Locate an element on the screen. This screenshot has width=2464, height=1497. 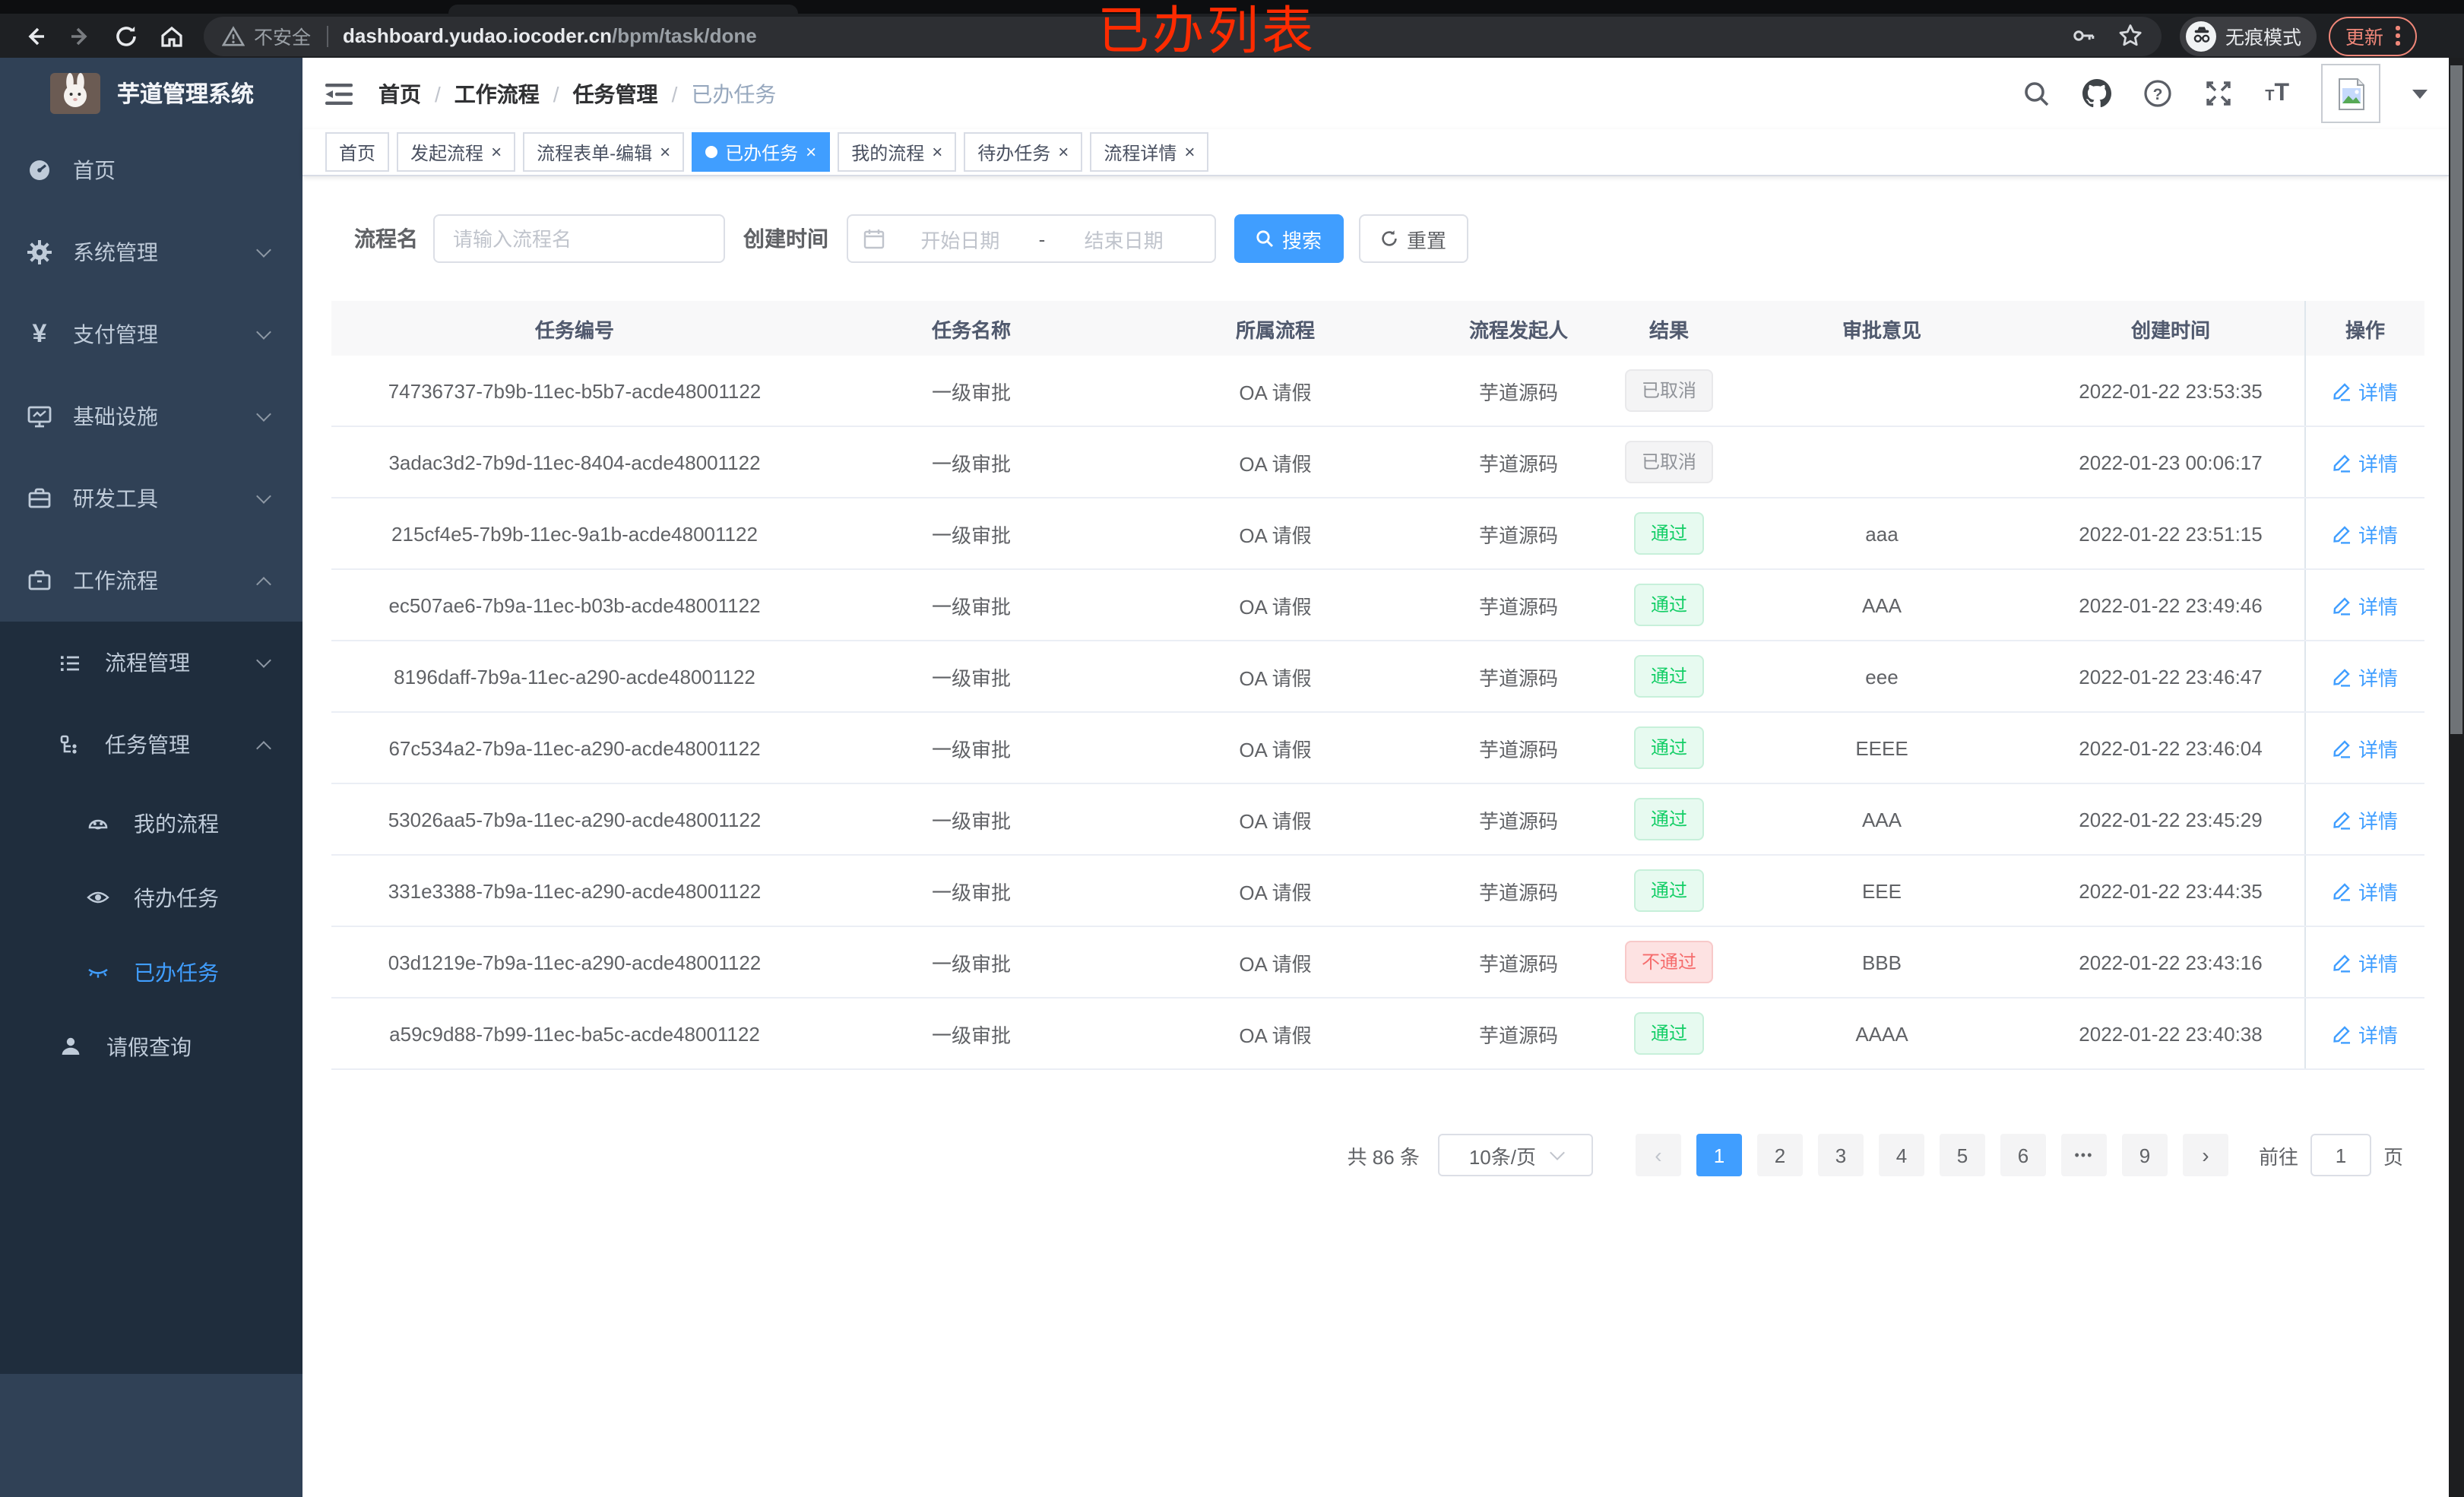
home-icon is located at coordinates (172, 35).